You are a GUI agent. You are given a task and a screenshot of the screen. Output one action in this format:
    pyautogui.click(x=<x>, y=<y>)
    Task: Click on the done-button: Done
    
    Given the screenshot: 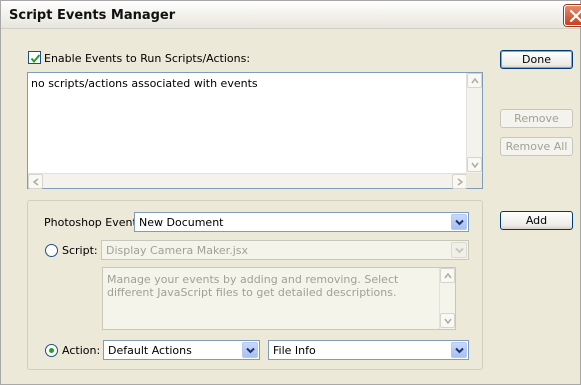 What is the action you would take?
    pyautogui.click(x=536, y=59)
    